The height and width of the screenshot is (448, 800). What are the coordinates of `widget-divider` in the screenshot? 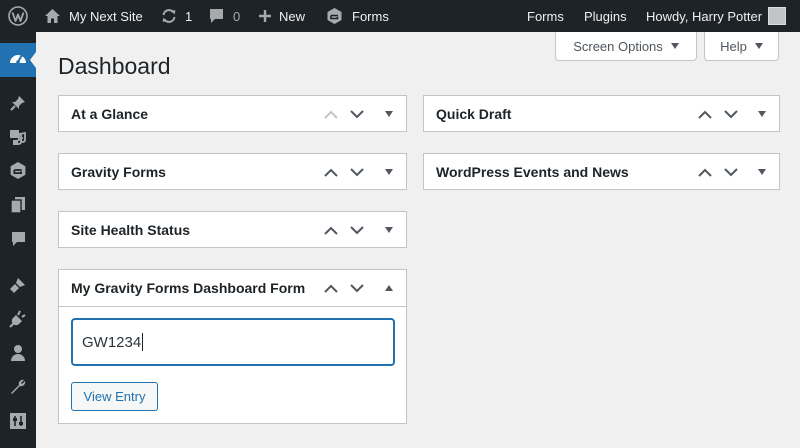 It's located at (232, 306).